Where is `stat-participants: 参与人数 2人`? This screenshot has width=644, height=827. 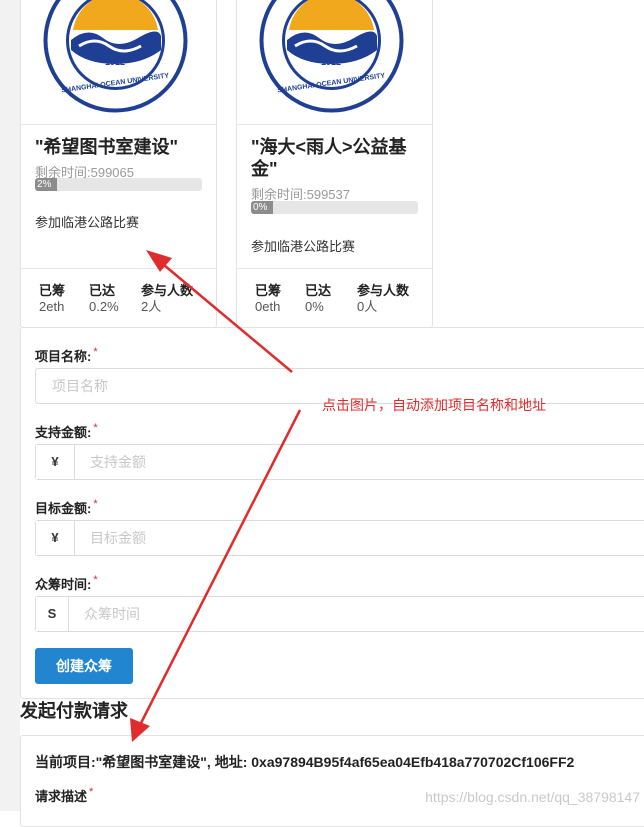
stat-participants: 参与人数 2人 is located at coordinates (167, 298).